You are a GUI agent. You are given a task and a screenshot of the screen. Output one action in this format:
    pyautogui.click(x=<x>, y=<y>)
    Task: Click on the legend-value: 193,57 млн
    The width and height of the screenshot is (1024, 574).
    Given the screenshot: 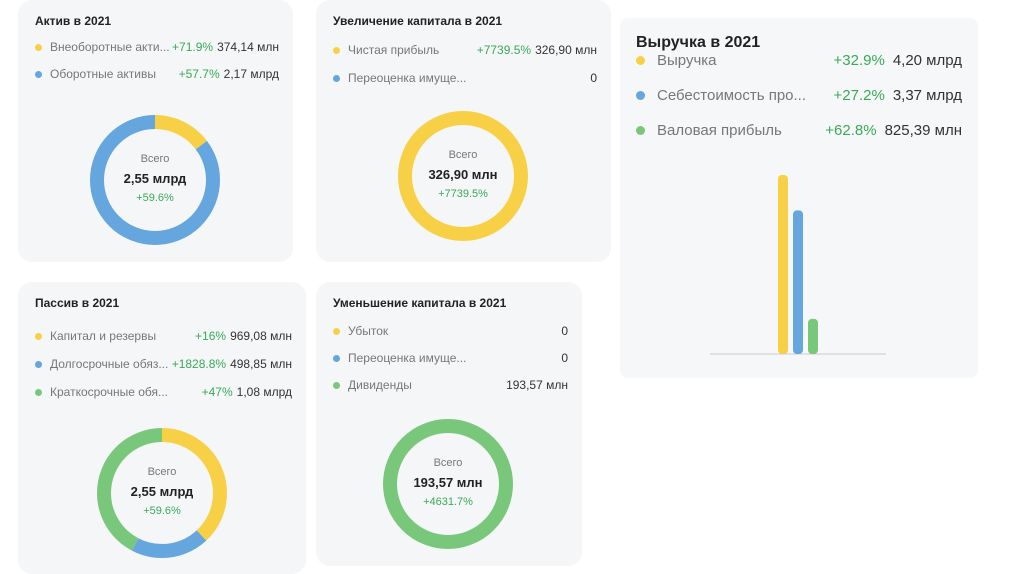 What is the action you would take?
    pyautogui.click(x=537, y=385)
    